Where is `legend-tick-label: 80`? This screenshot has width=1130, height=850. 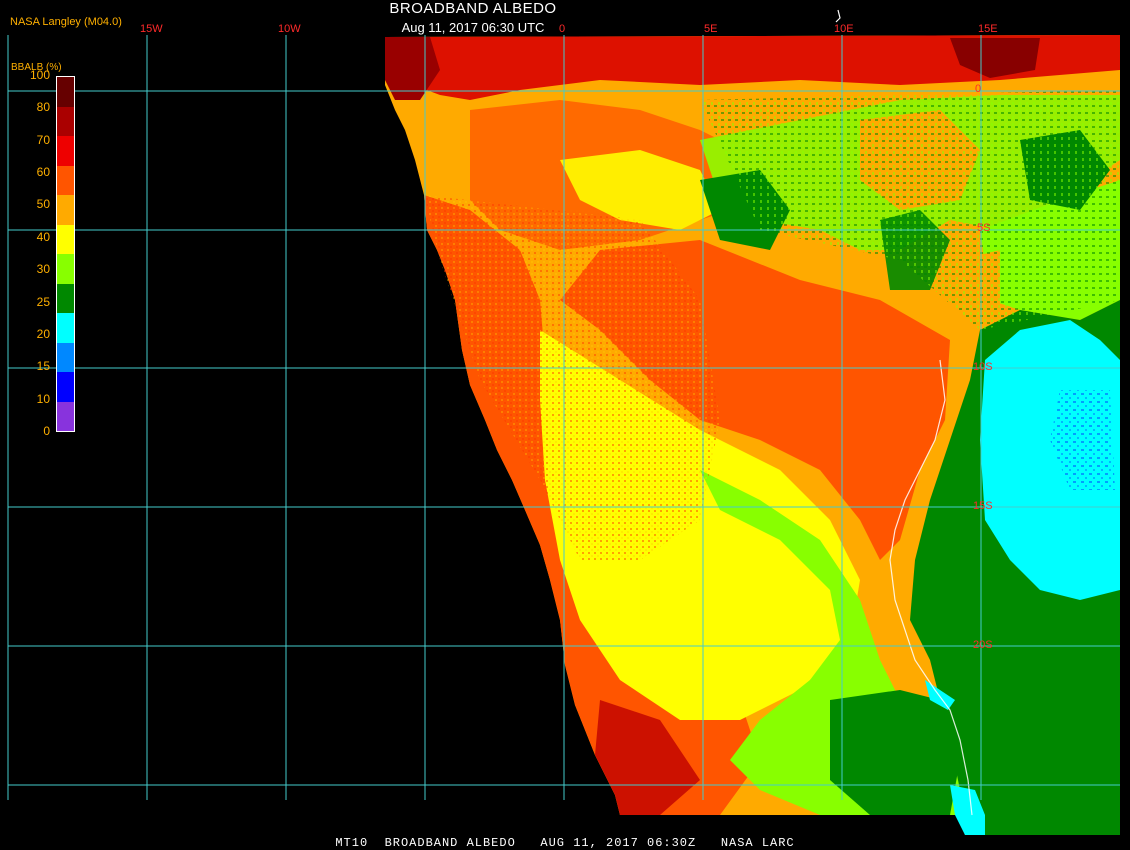 legend-tick-label: 80 is located at coordinates (43, 107).